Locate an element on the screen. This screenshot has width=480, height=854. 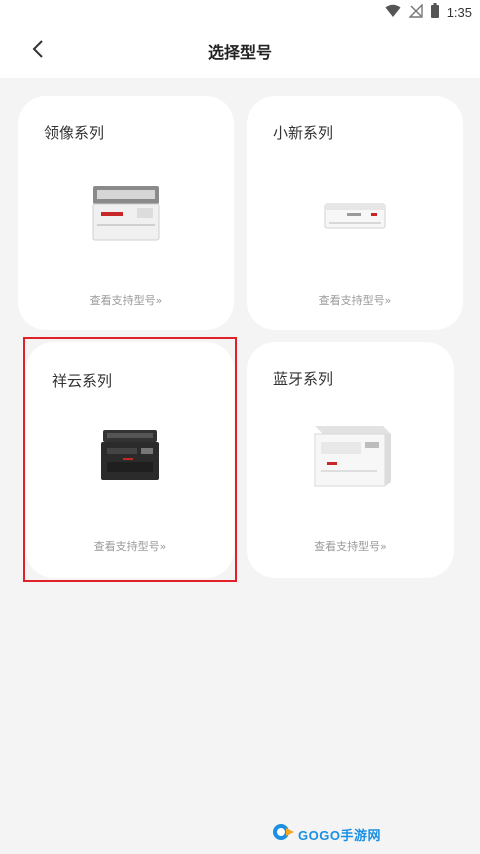
watermark-text: GOGO手游网 is located at coordinates (339, 835).